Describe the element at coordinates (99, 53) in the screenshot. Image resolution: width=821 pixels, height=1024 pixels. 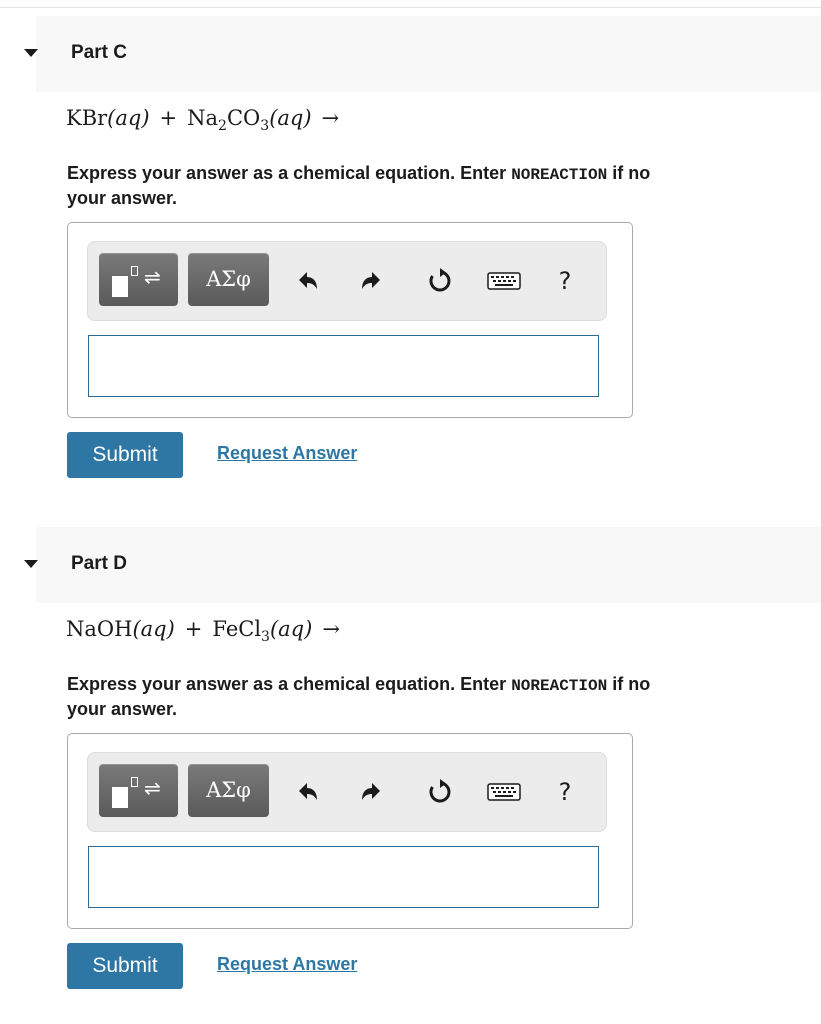
I see `part-title: Part C` at that location.